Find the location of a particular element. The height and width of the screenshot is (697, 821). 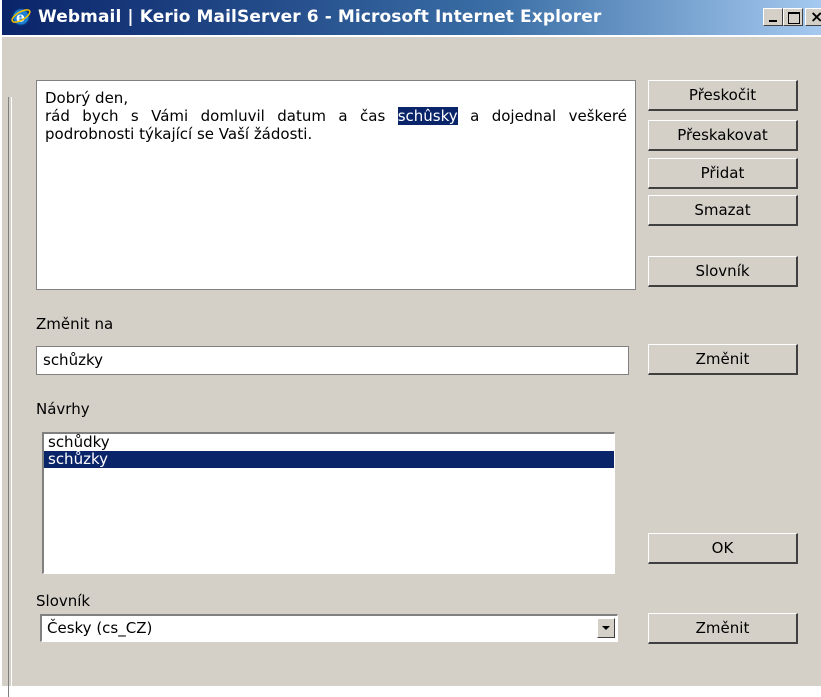

skip-all-button: Přeskakovat is located at coordinates (723, 135).